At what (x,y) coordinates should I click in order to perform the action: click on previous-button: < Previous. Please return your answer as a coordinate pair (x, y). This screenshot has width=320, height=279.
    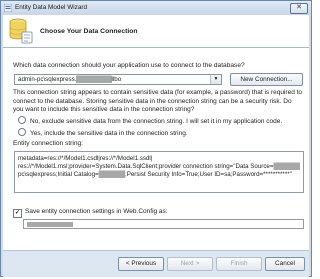
    Looking at the image, I should click on (141, 264).